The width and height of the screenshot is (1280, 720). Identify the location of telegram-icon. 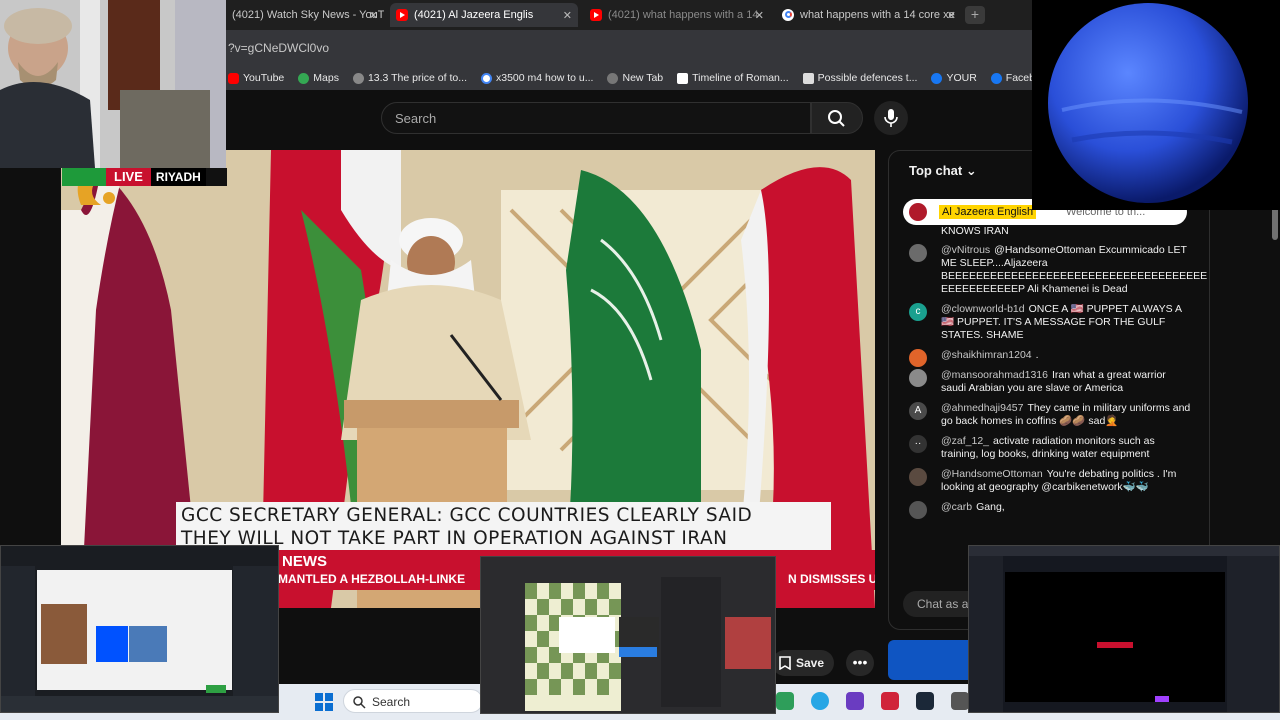
(820, 701).